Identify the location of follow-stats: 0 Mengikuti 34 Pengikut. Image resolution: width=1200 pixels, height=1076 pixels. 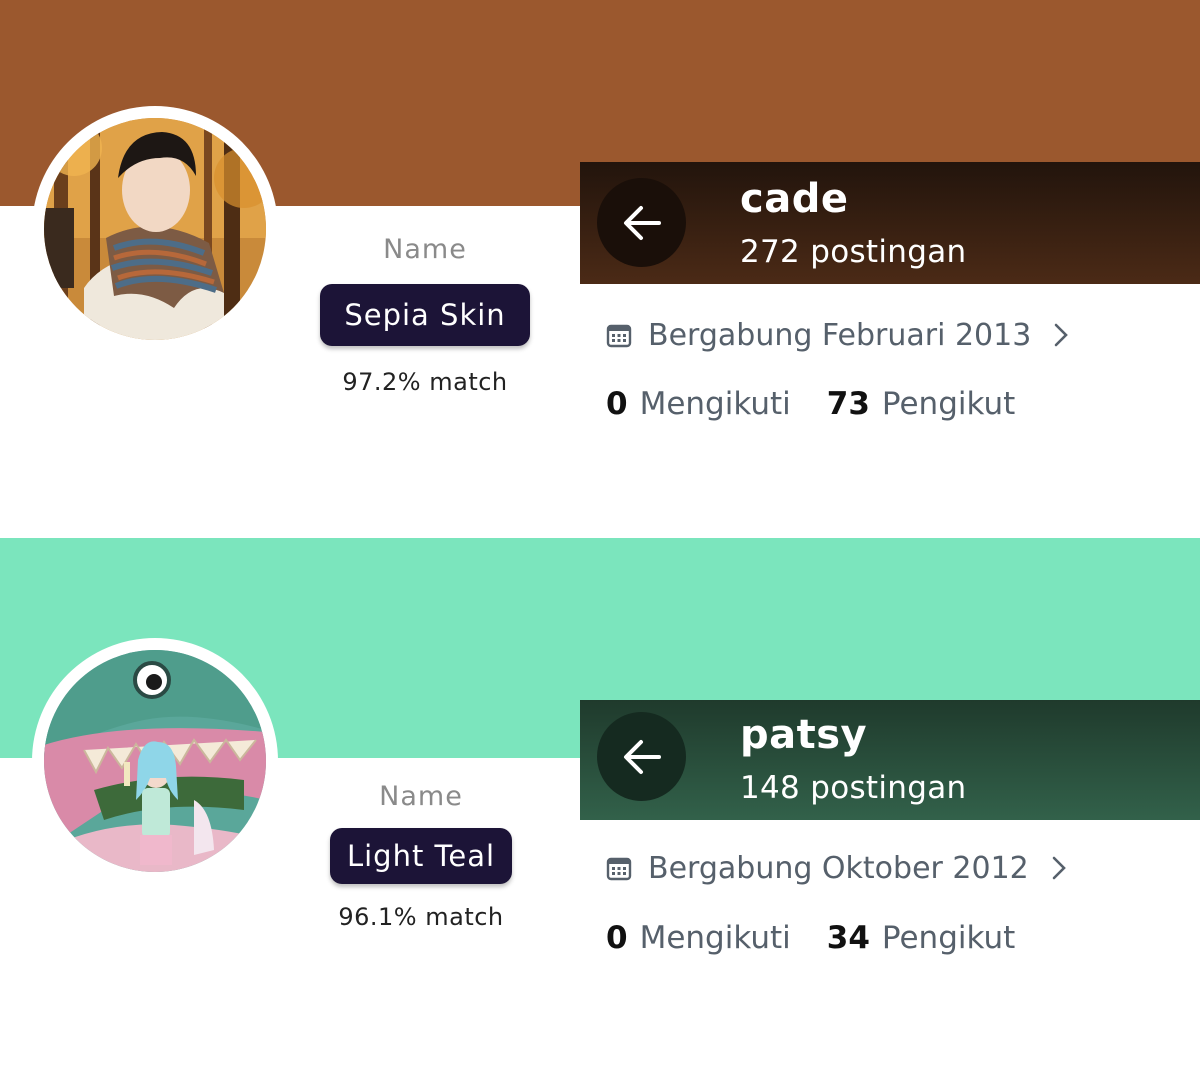
(810, 938).